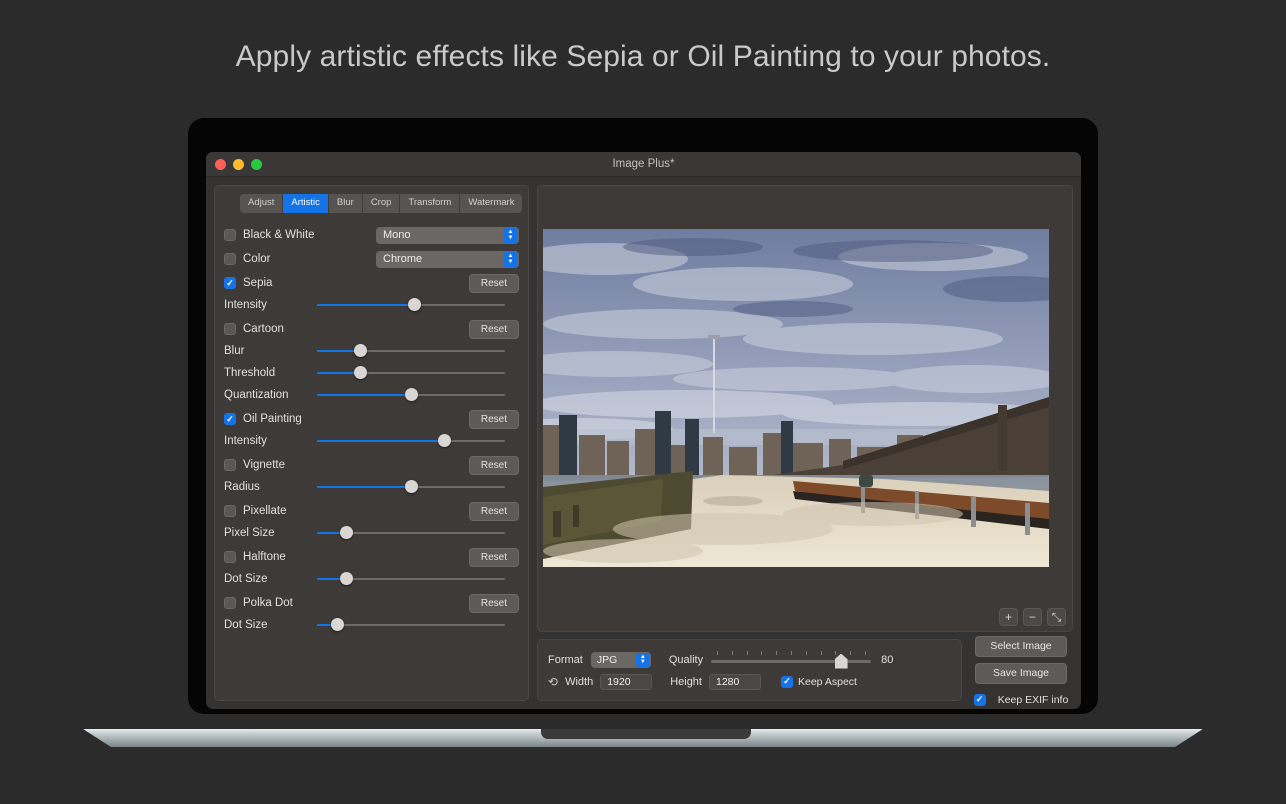 This screenshot has width=1286, height=804. What do you see at coordinates (234, 351) in the screenshot?
I see `label-cartoon-blur: Blur` at bounding box center [234, 351].